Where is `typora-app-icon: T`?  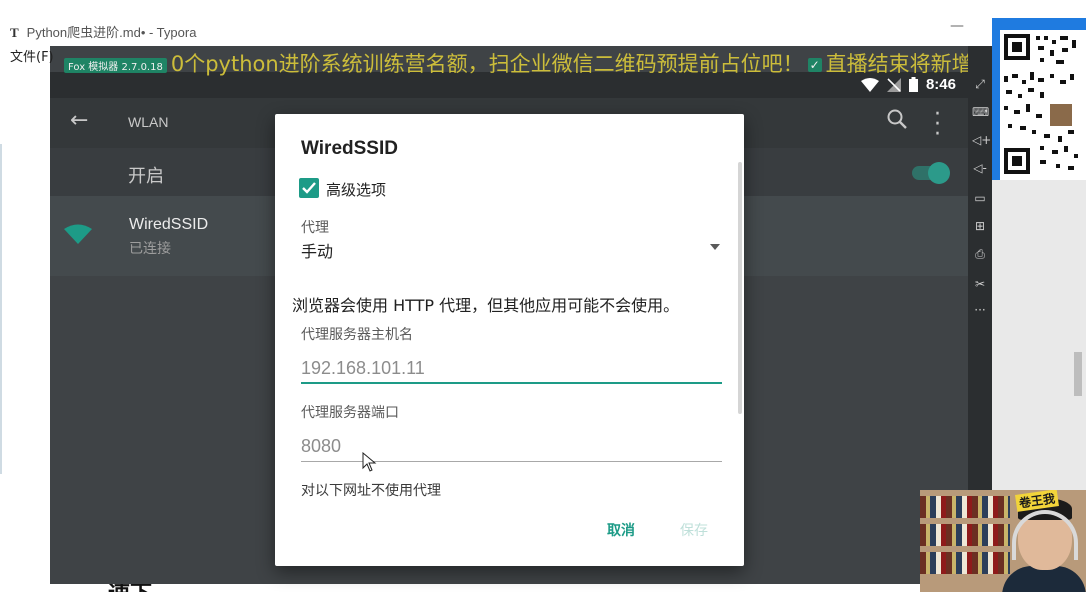
typora-app-icon: T is located at coordinates (14, 32).